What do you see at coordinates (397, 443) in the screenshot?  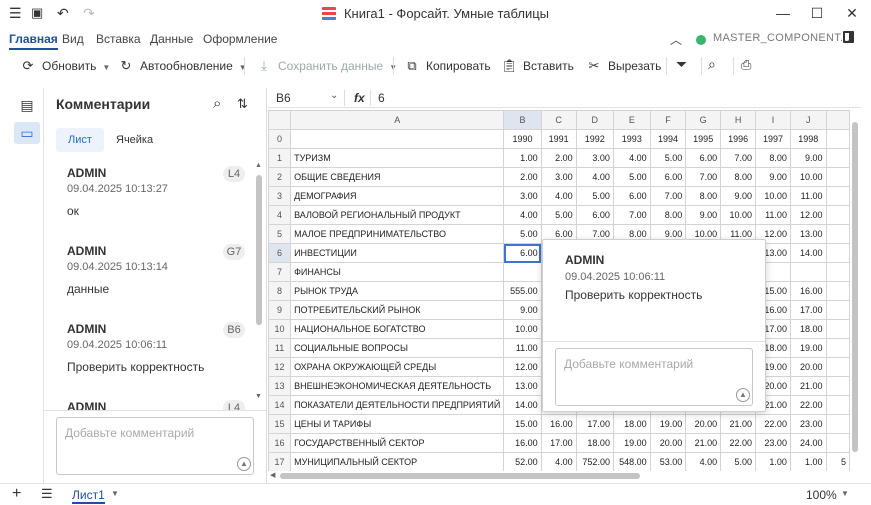 I see `grid-cell: ГОСУДАРСТВЕННЫЙ СЕКТОР` at bounding box center [397, 443].